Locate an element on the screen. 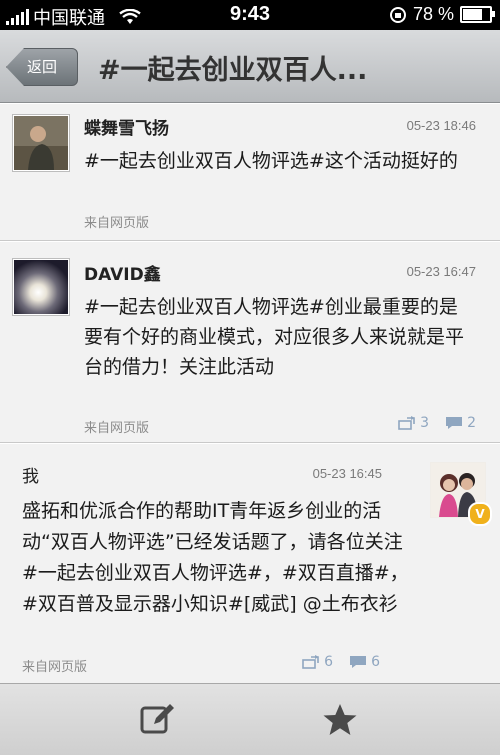 The width and height of the screenshot is (500, 755). post-content: #一起去创业双百人物评选#这个活动挺好的 is located at coordinates (271, 161).